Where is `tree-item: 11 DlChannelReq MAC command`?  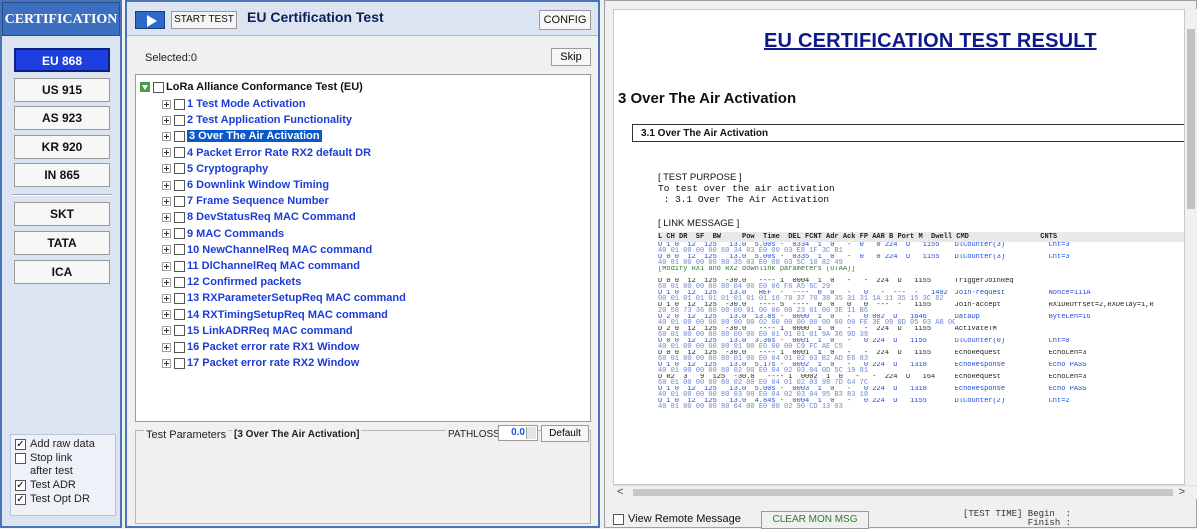
tree-item: 11 DlChannelReq MAC command is located at coordinates (261, 266).